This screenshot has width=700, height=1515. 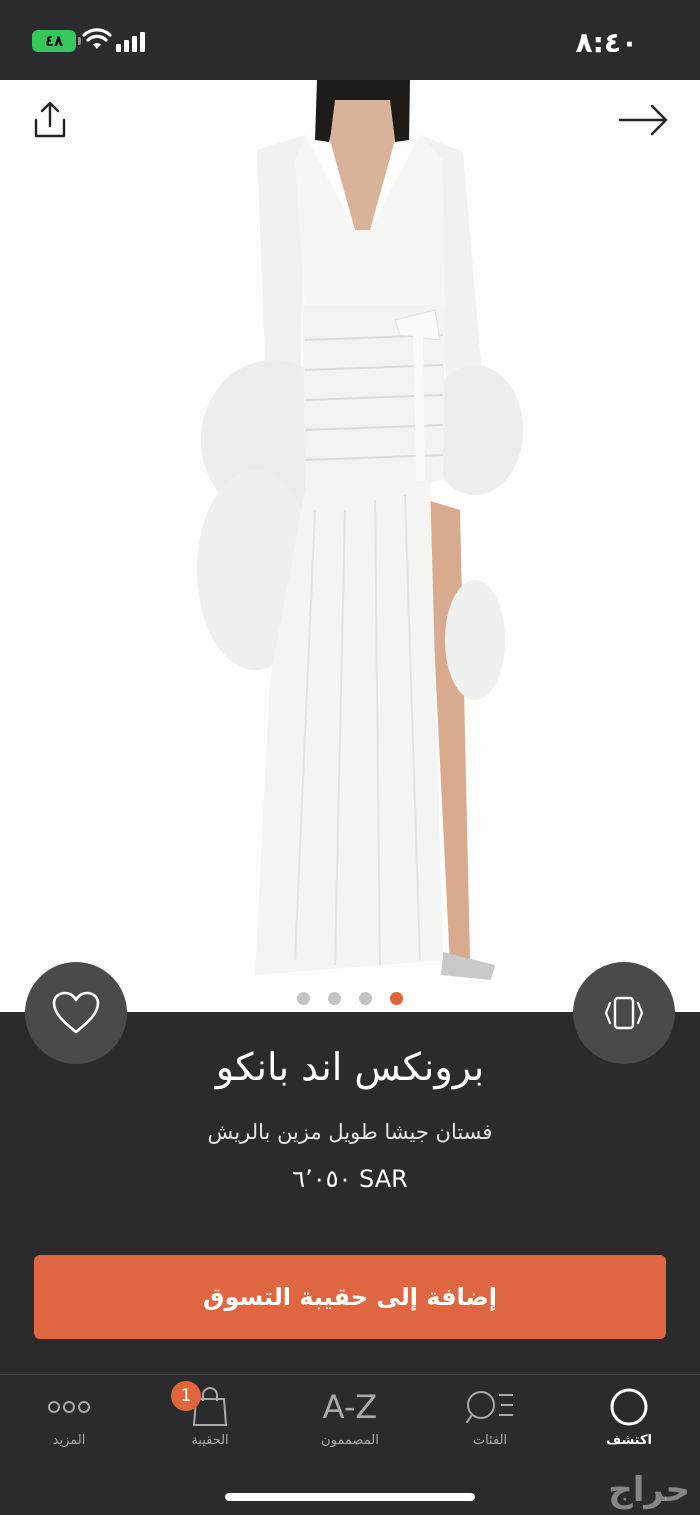 What do you see at coordinates (56, 41) in the screenshot?
I see `battery-indicator: ٤٨` at bounding box center [56, 41].